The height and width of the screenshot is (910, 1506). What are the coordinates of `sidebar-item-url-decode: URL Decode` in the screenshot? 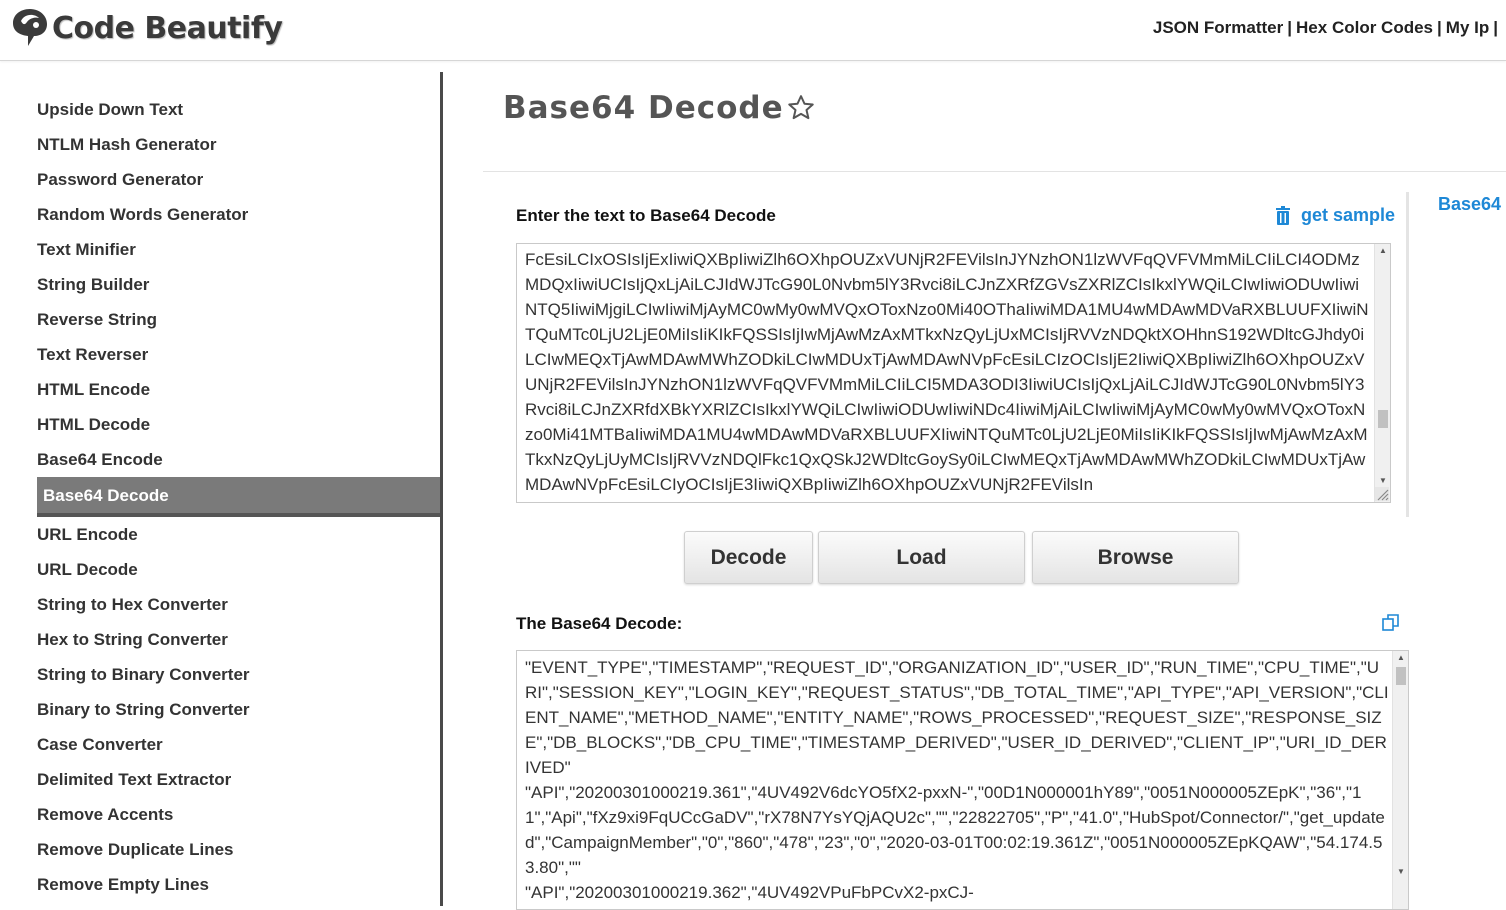 It's located at (239, 569).